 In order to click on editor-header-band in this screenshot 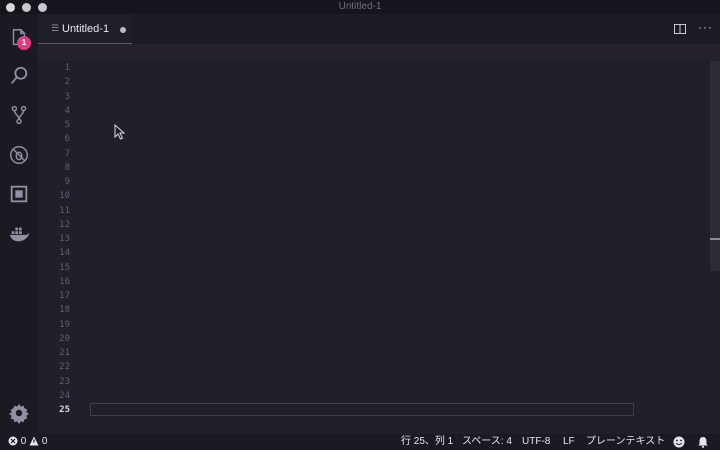, I will do `click(379, 52)`.